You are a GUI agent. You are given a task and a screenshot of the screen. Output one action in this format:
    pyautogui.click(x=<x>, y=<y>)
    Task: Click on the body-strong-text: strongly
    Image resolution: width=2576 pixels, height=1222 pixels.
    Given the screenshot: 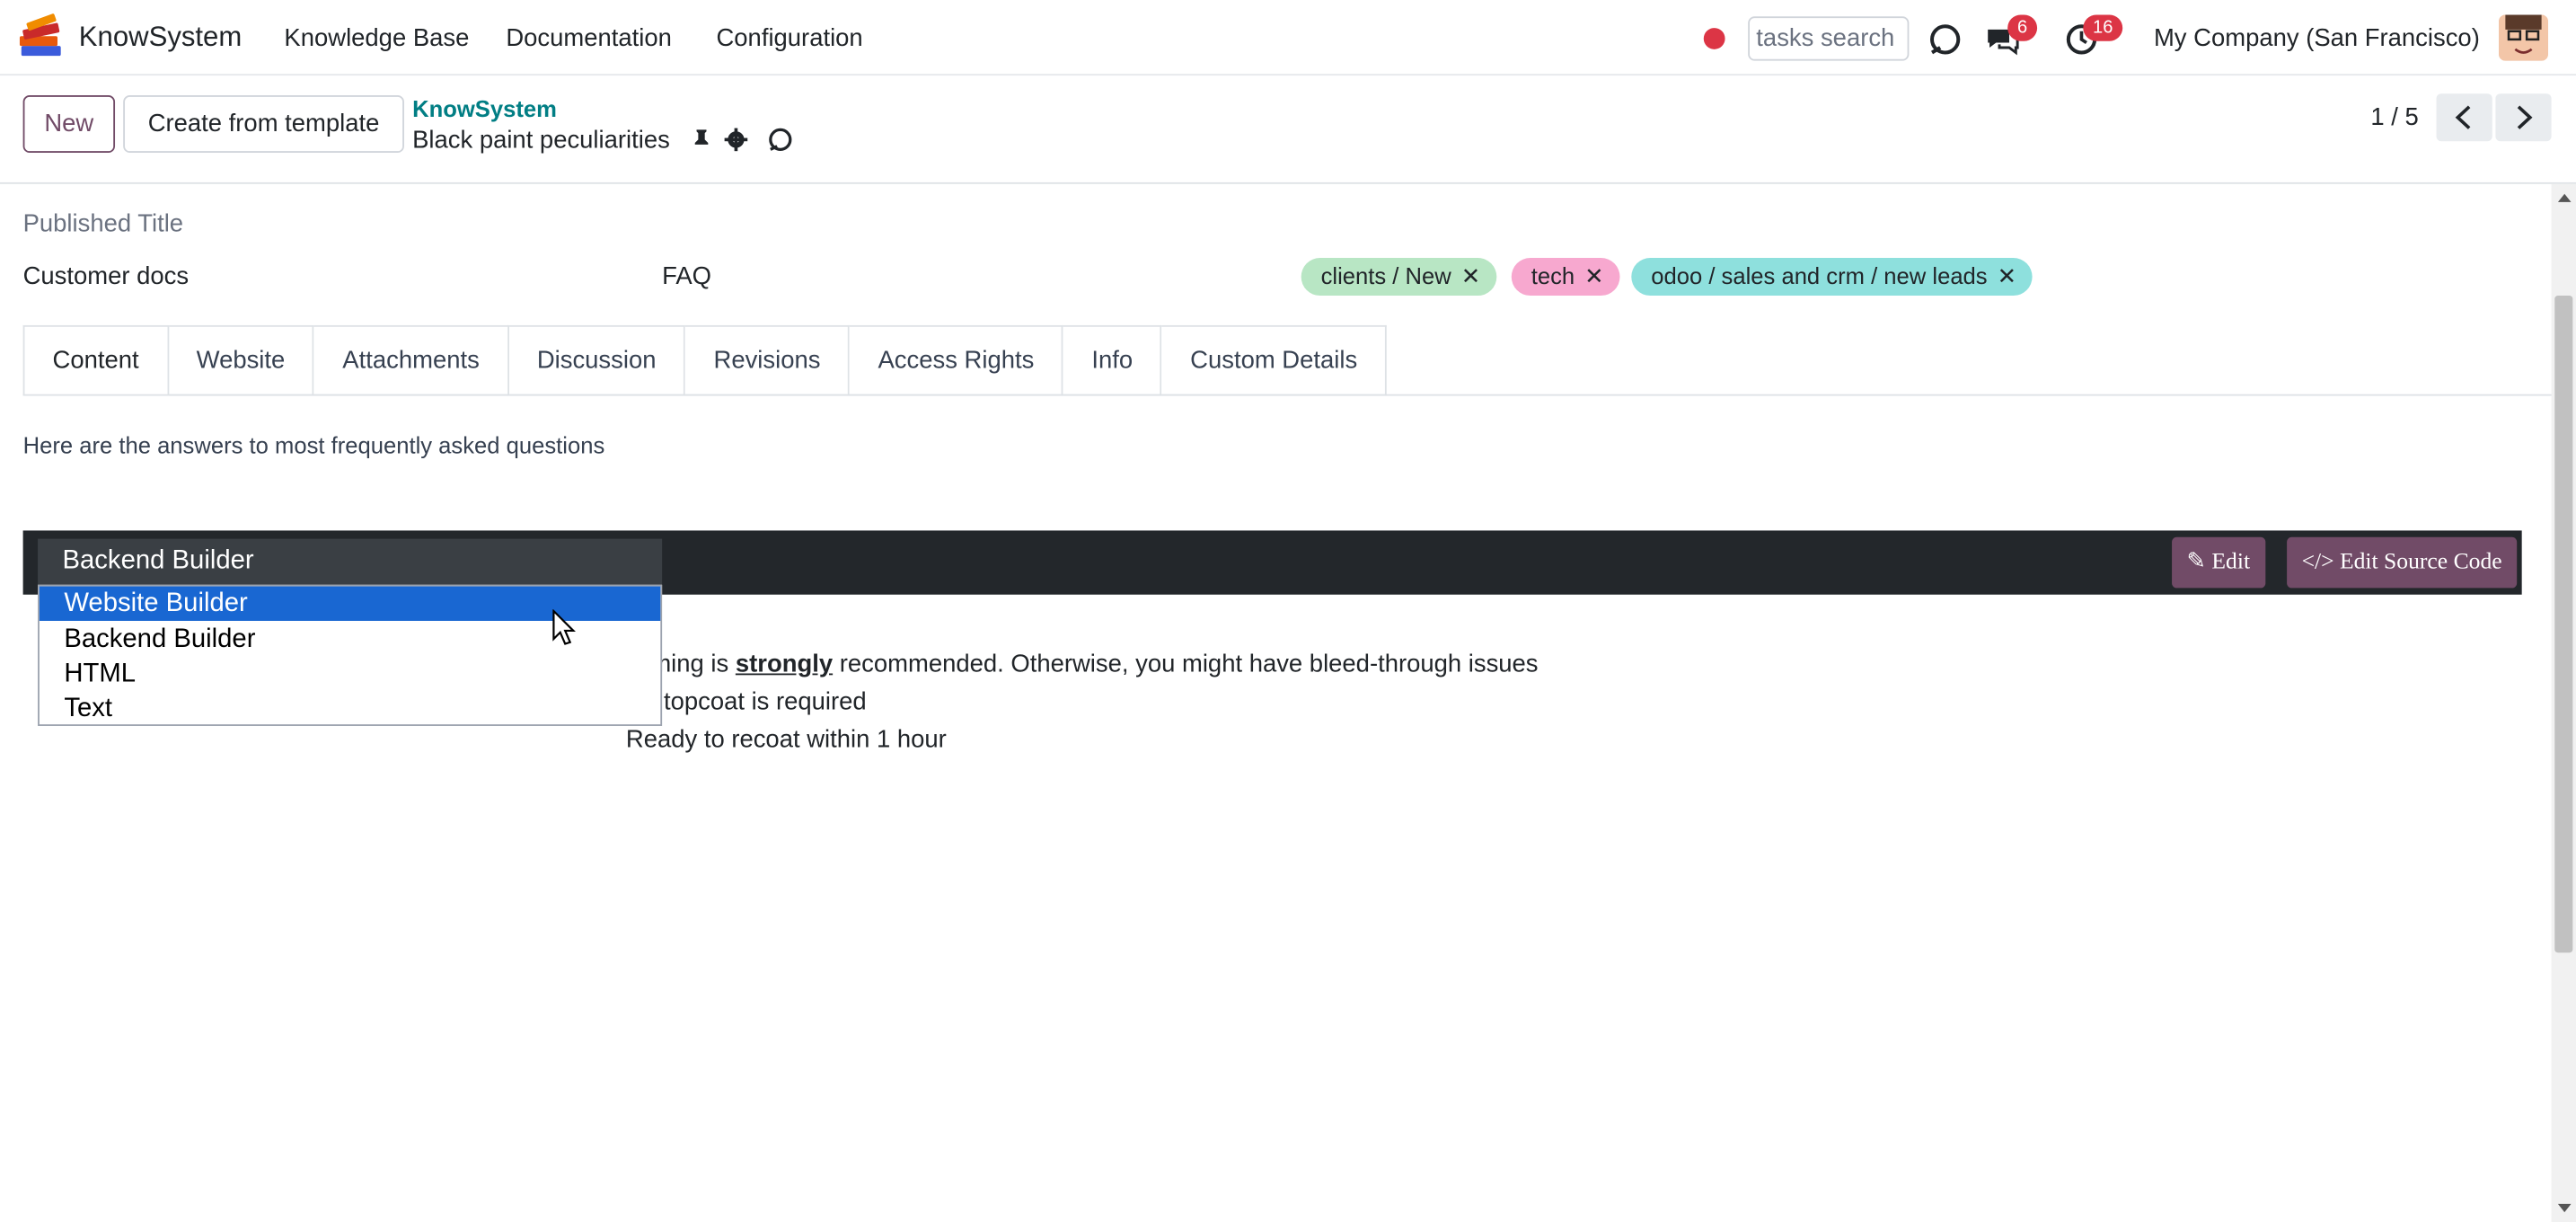 What is the action you would take?
    pyautogui.click(x=784, y=664)
    